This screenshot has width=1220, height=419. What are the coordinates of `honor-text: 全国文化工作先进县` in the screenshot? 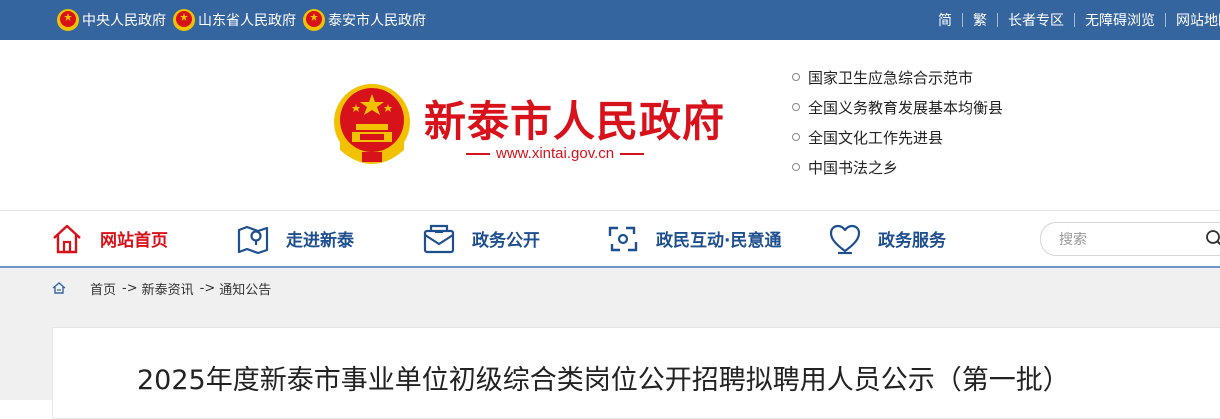 It's located at (876, 137).